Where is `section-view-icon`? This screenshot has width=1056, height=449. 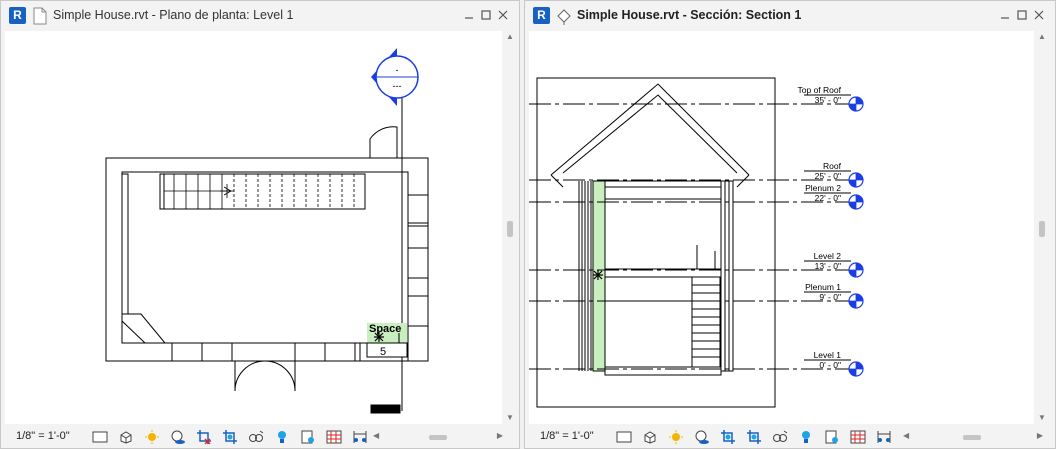 section-view-icon is located at coordinates (564, 17).